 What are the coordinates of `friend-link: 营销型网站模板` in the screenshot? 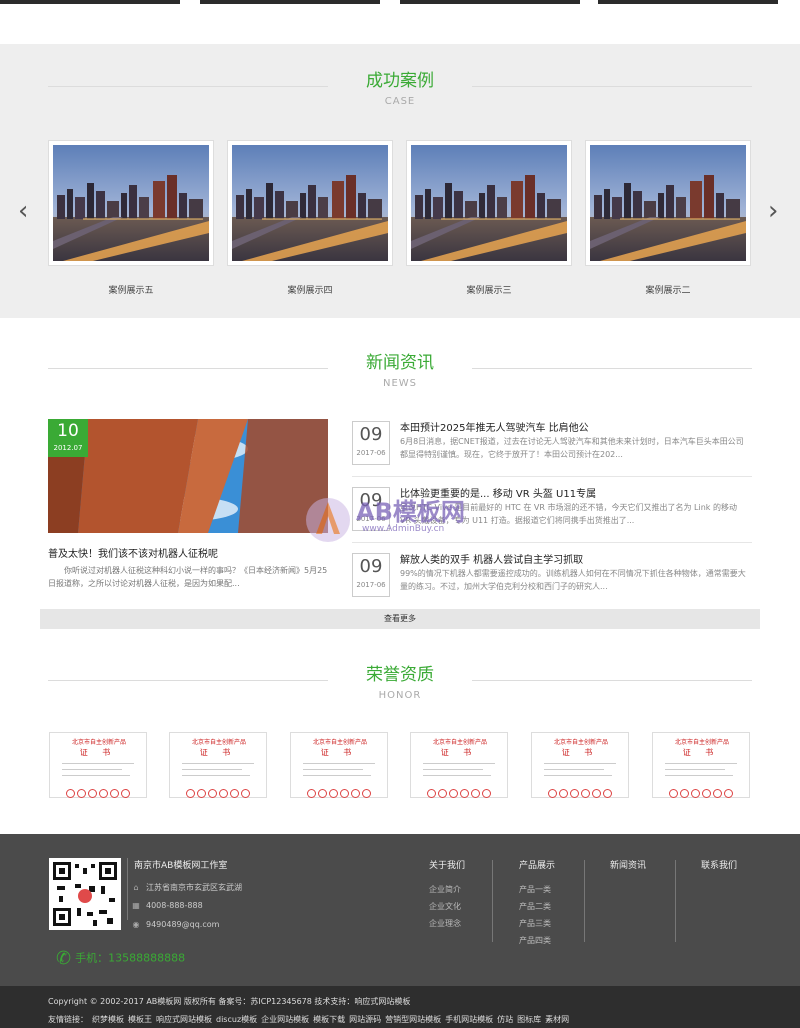 It's located at (413, 1019).